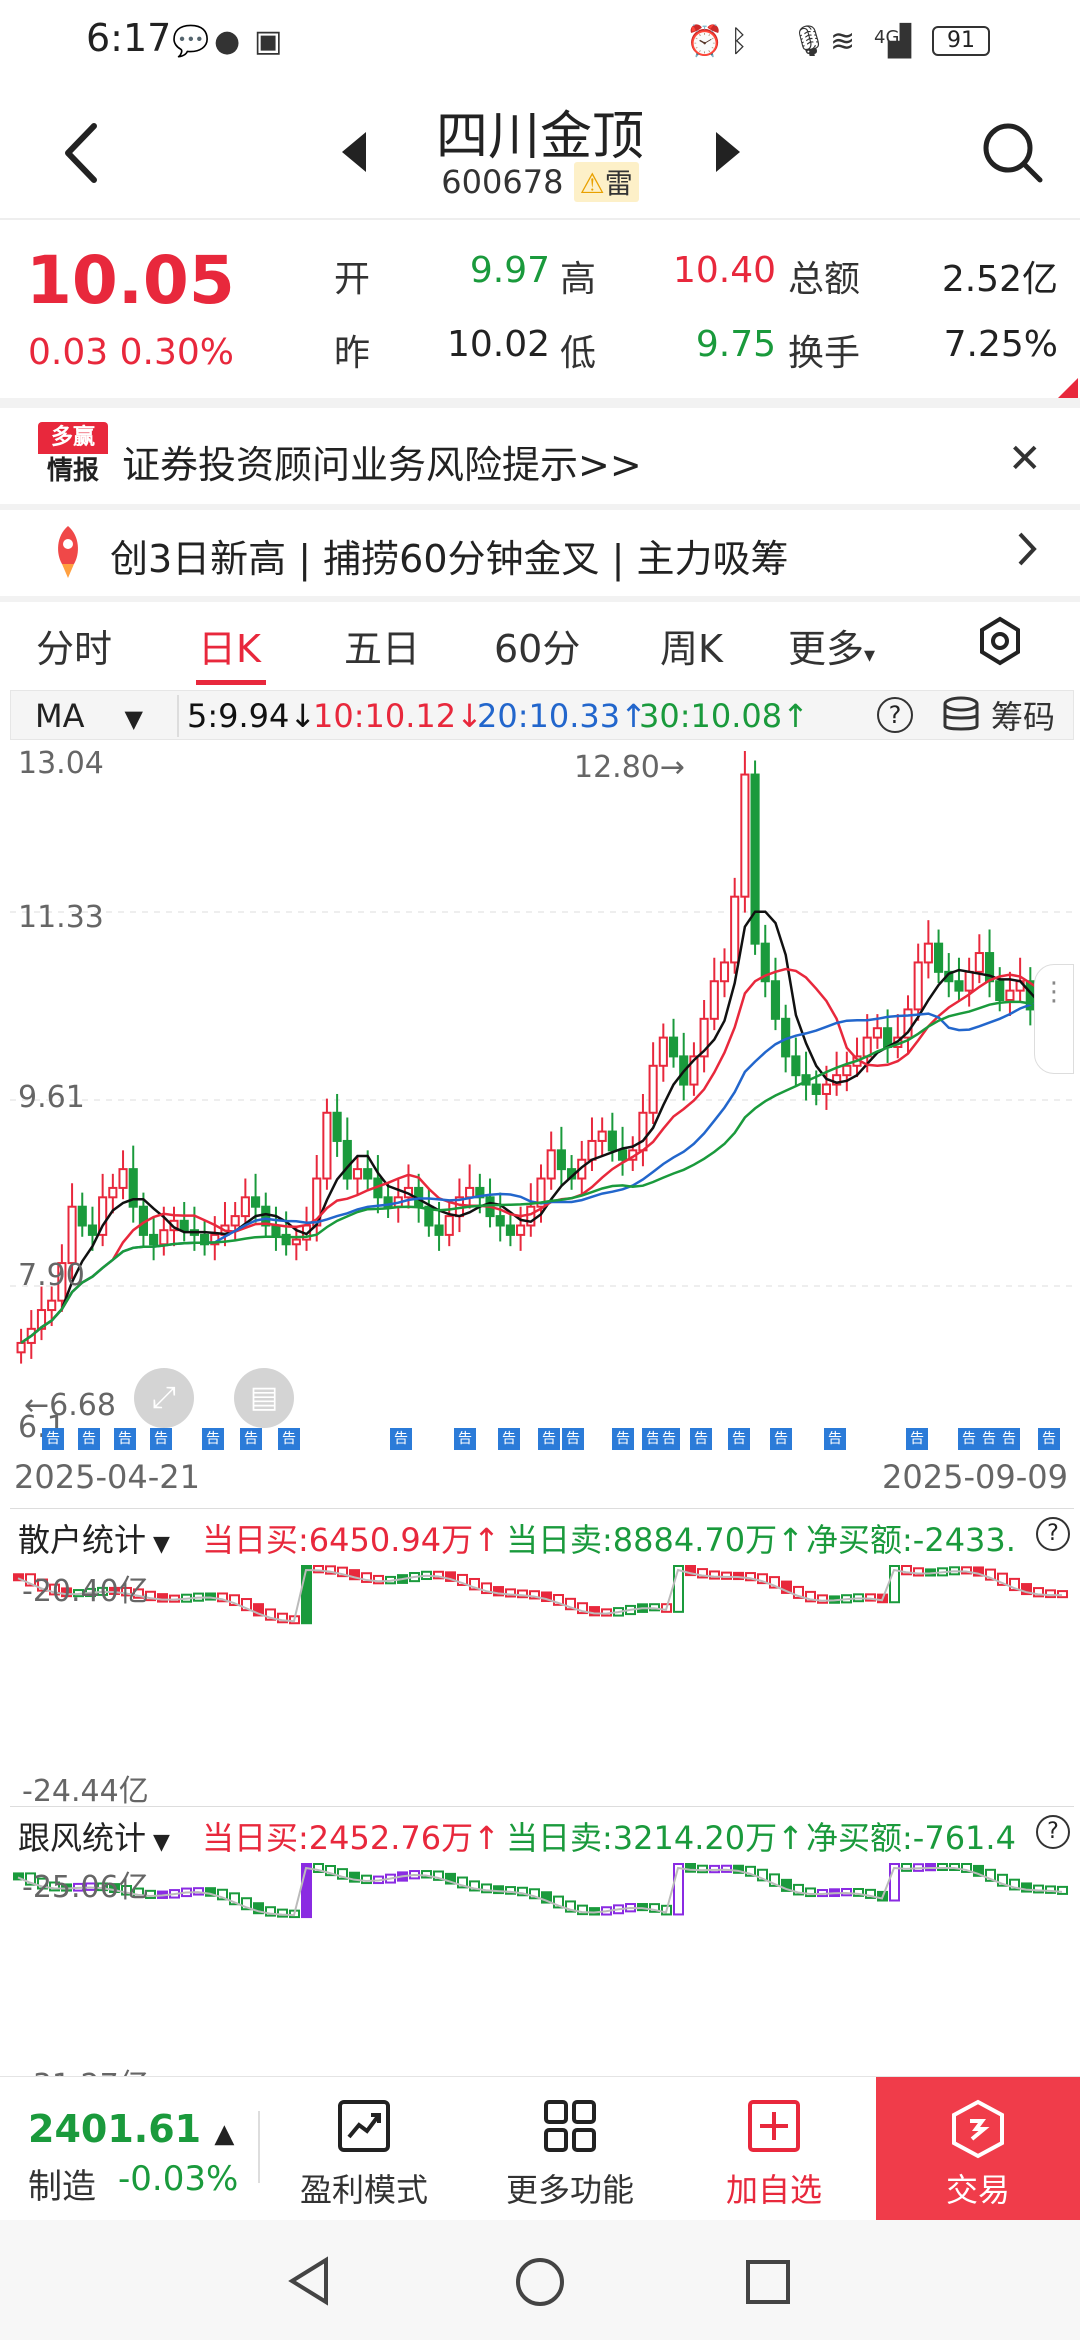 The image size is (1080, 2340). I want to click on nav-recents-icon, so click(768, 2282).